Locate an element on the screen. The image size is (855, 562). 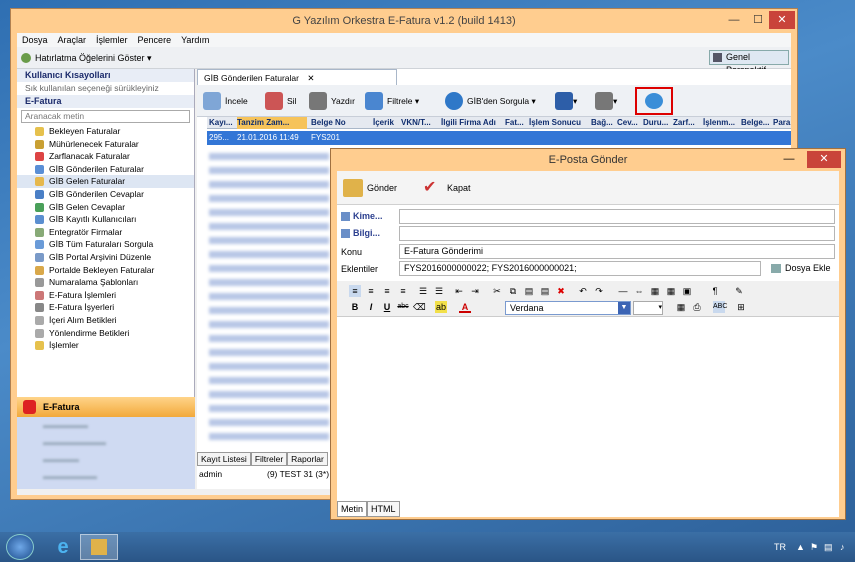
underline-icon: U is located at coordinates (387, 307).